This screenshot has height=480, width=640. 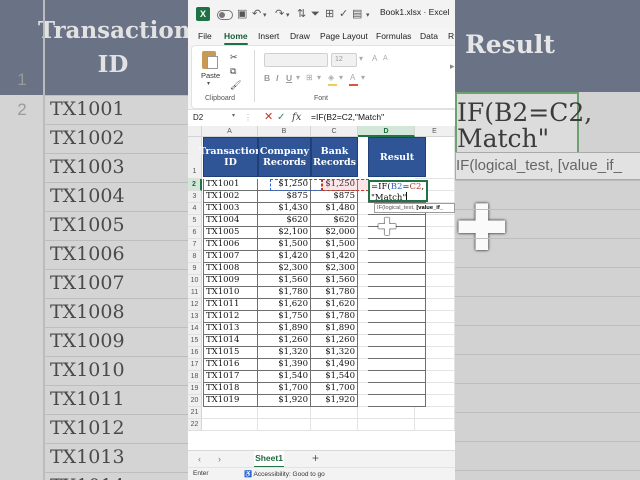 What do you see at coordinates (195, 389) in the screenshot?
I see `row-header: 19` at bounding box center [195, 389].